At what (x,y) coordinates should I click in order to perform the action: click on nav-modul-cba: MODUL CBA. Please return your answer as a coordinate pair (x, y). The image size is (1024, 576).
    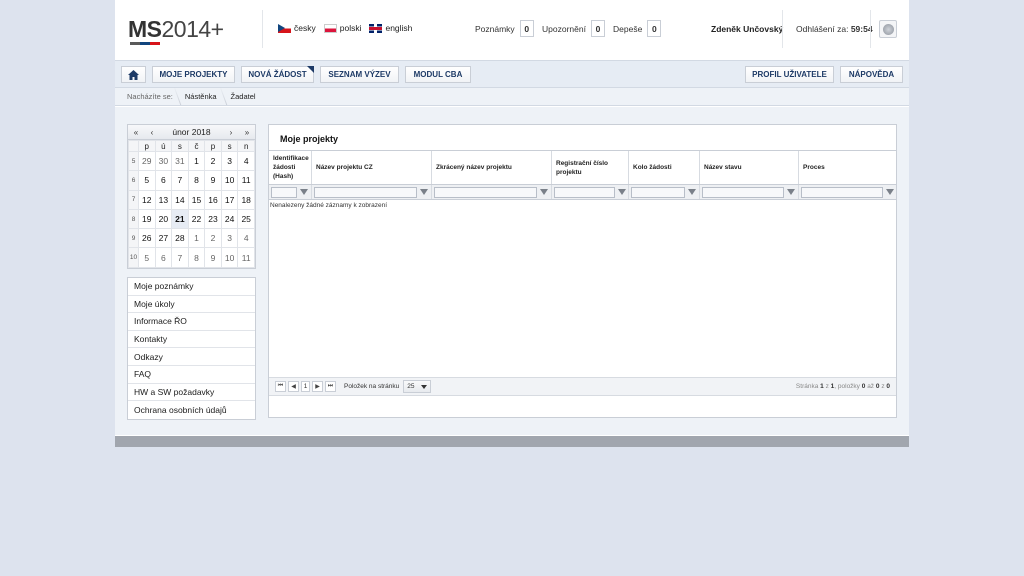
    Looking at the image, I should click on (438, 74).